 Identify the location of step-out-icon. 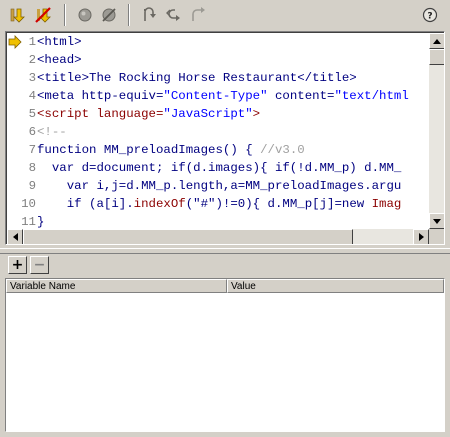
(198, 14).